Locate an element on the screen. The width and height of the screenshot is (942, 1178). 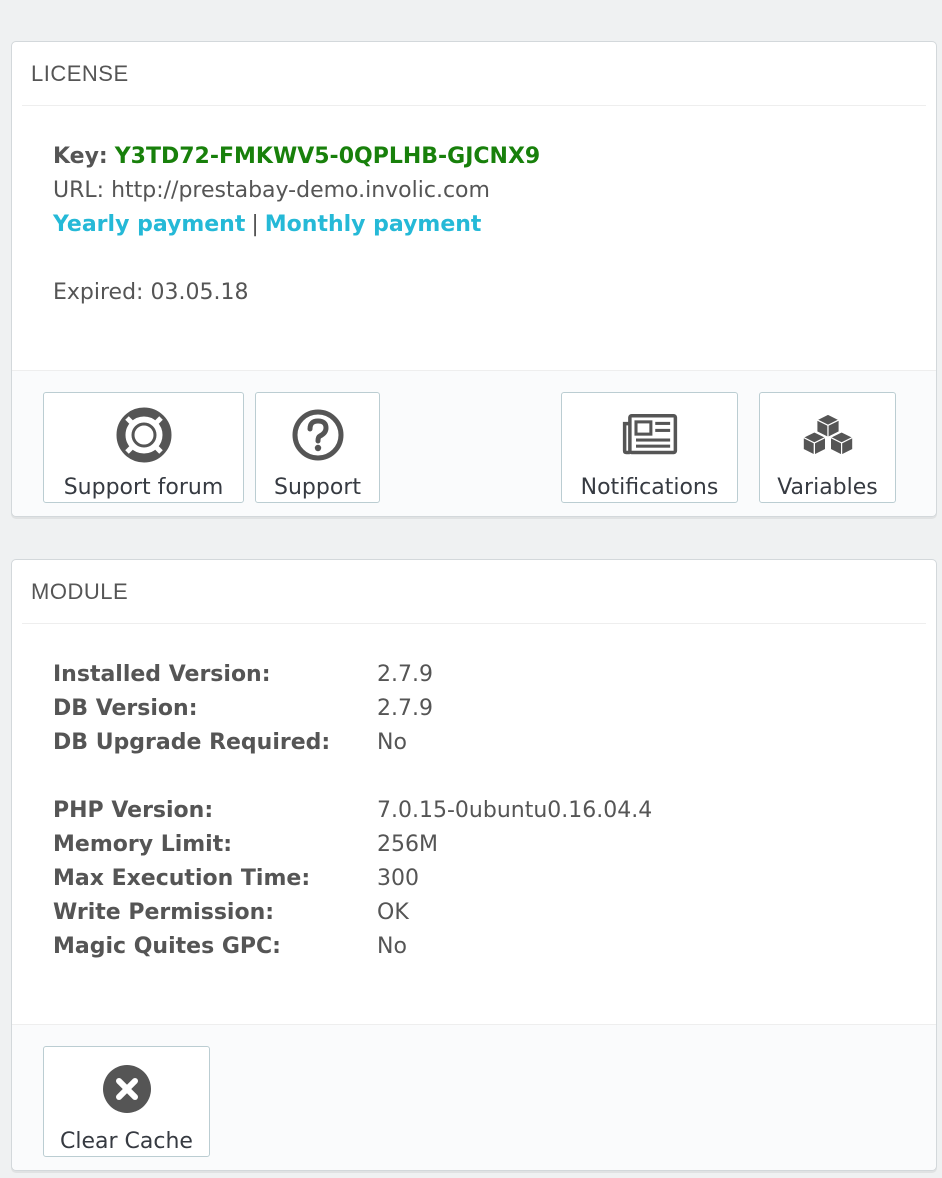
variables-button-label: Variables is located at coordinates (827, 487).